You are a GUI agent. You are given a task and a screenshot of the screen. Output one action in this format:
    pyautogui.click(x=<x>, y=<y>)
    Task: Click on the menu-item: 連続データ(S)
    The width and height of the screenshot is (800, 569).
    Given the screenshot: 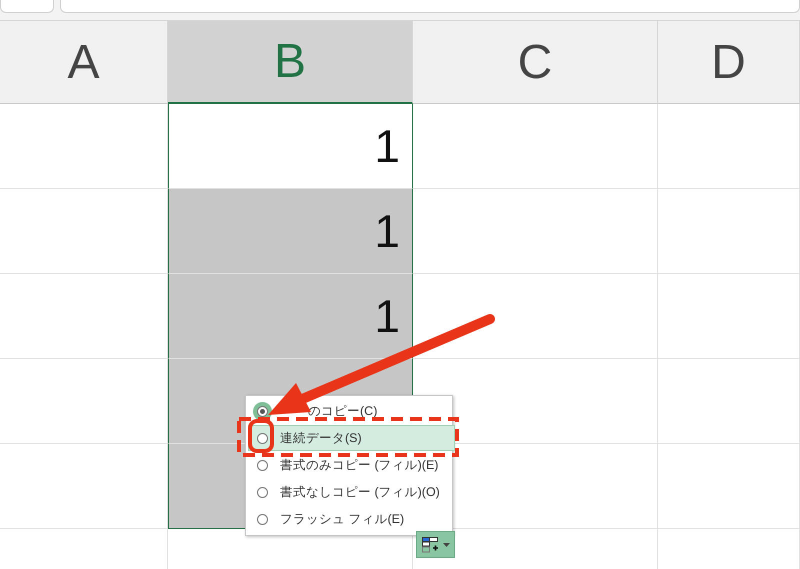 What is the action you would take?
    pyautogui.click(x=351, y=438)
    